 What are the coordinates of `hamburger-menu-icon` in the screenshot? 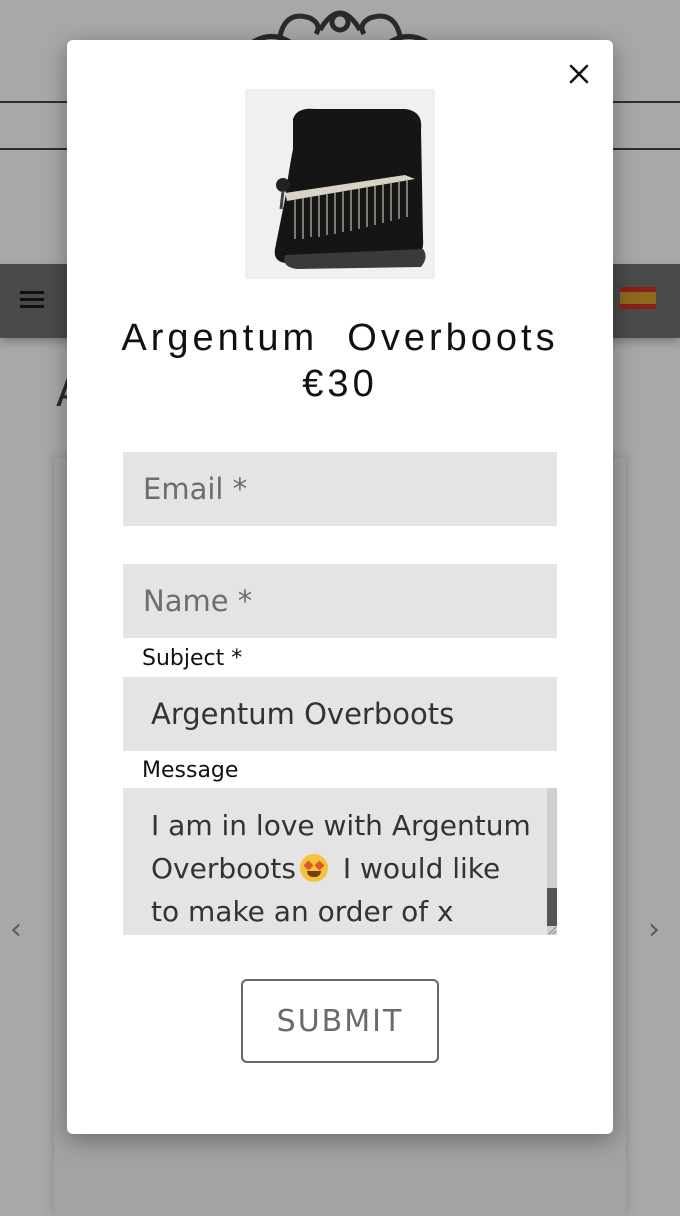 It's located at (32, 300).